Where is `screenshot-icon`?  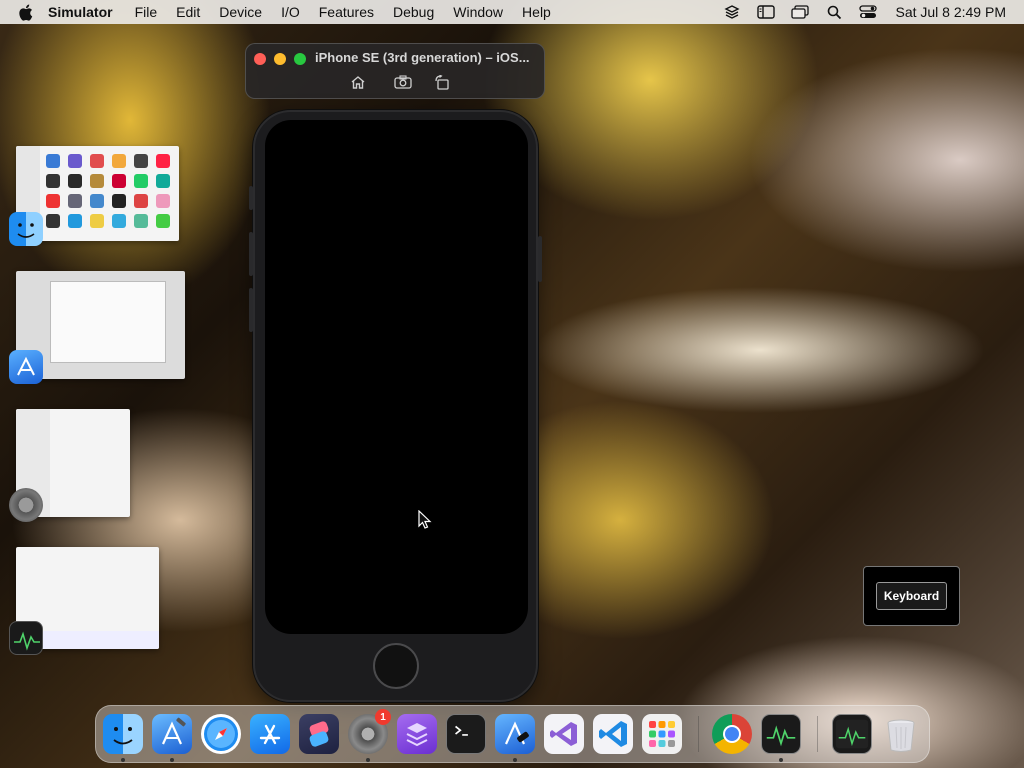 screenshot-icon is located at coordinates (403, 82).